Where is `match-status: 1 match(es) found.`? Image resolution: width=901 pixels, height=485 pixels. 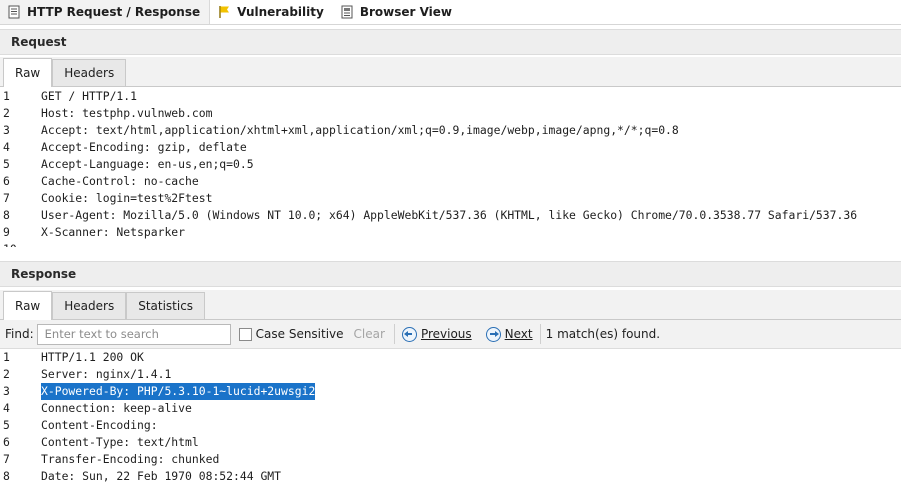
match-status: 1 match(es) found. is located at coordinates (603, 334).